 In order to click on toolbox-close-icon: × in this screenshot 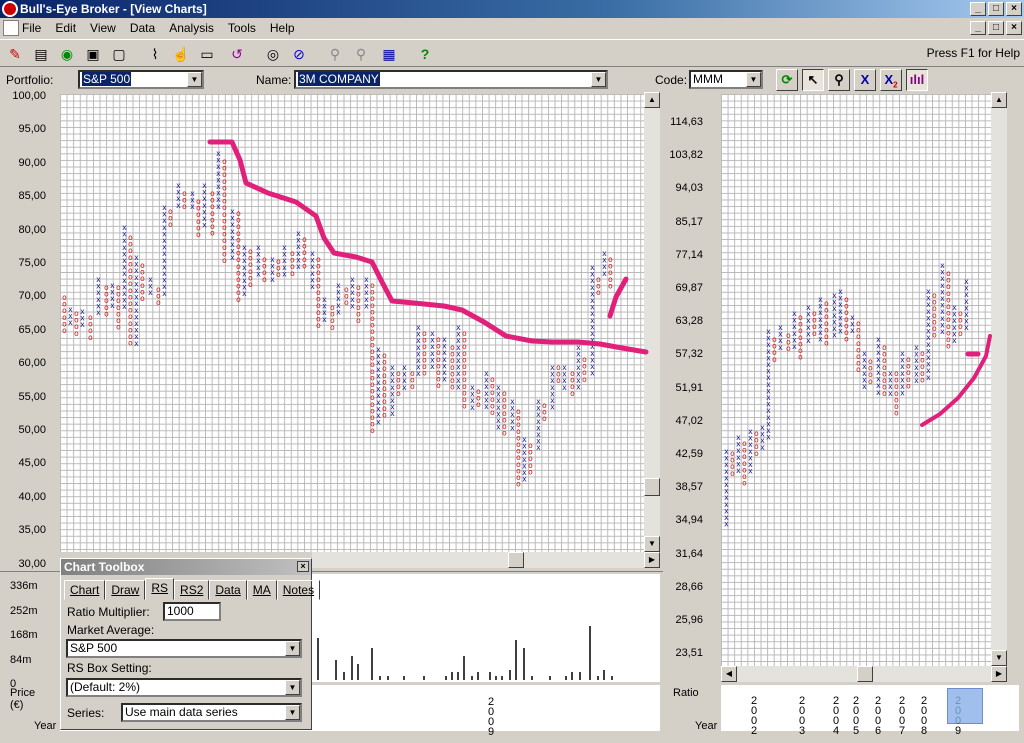, I will do `click(303, 566)`.